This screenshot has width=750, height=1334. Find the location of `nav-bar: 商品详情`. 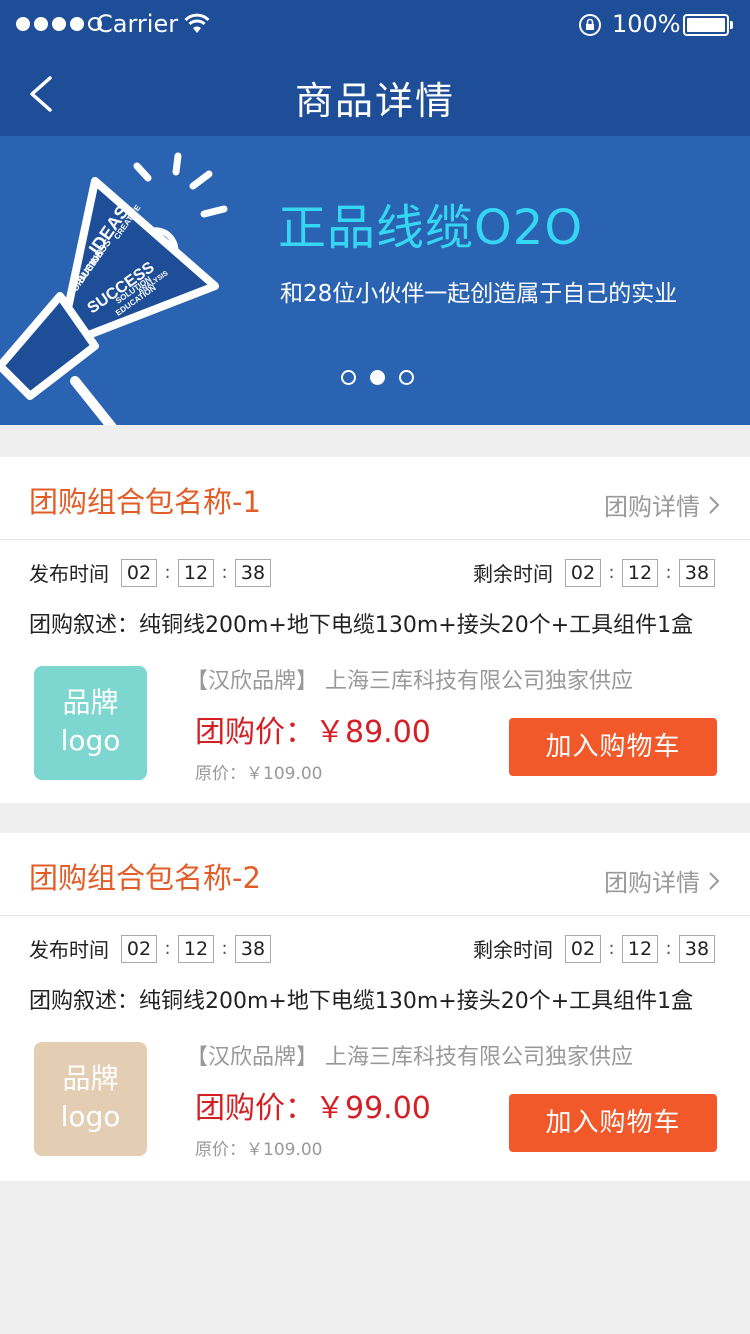

nav-bar: 商品详情 is located at coordinates (375, 94).